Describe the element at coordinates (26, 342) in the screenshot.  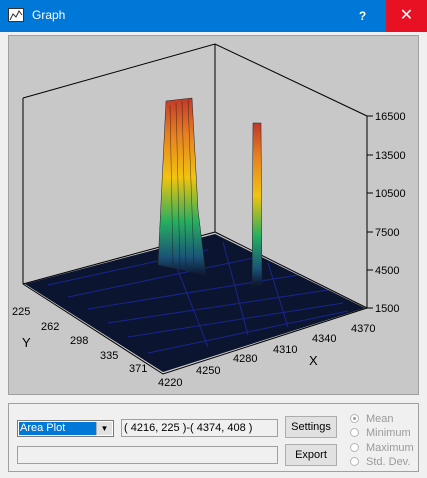
I see `y-axis-label: Y` at that location.